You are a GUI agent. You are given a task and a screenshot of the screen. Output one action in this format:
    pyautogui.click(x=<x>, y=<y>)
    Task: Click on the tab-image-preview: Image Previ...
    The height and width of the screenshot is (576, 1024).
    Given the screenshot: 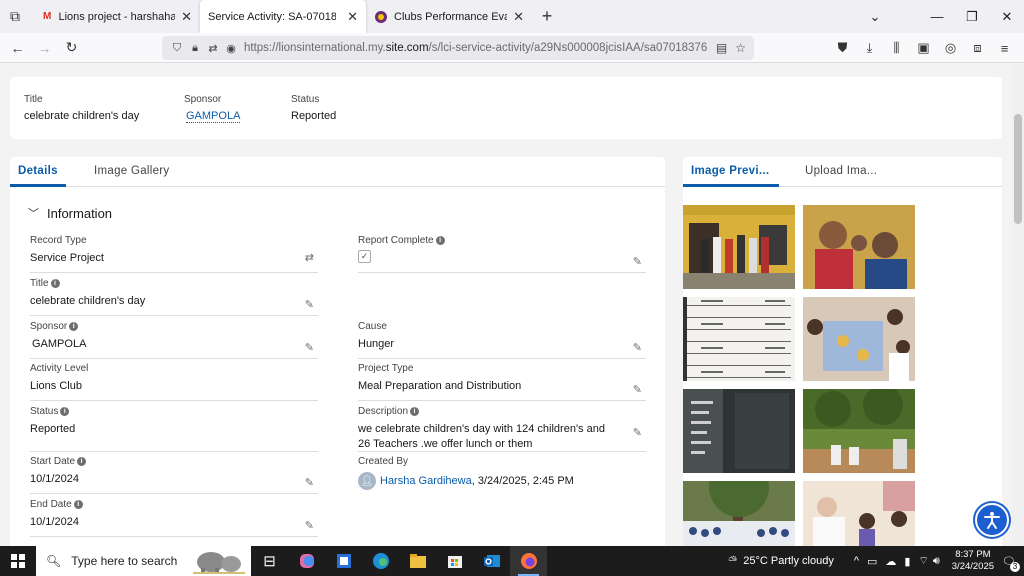 What is the action you would take?
    pyautogui.click(x=731, y=172)
    